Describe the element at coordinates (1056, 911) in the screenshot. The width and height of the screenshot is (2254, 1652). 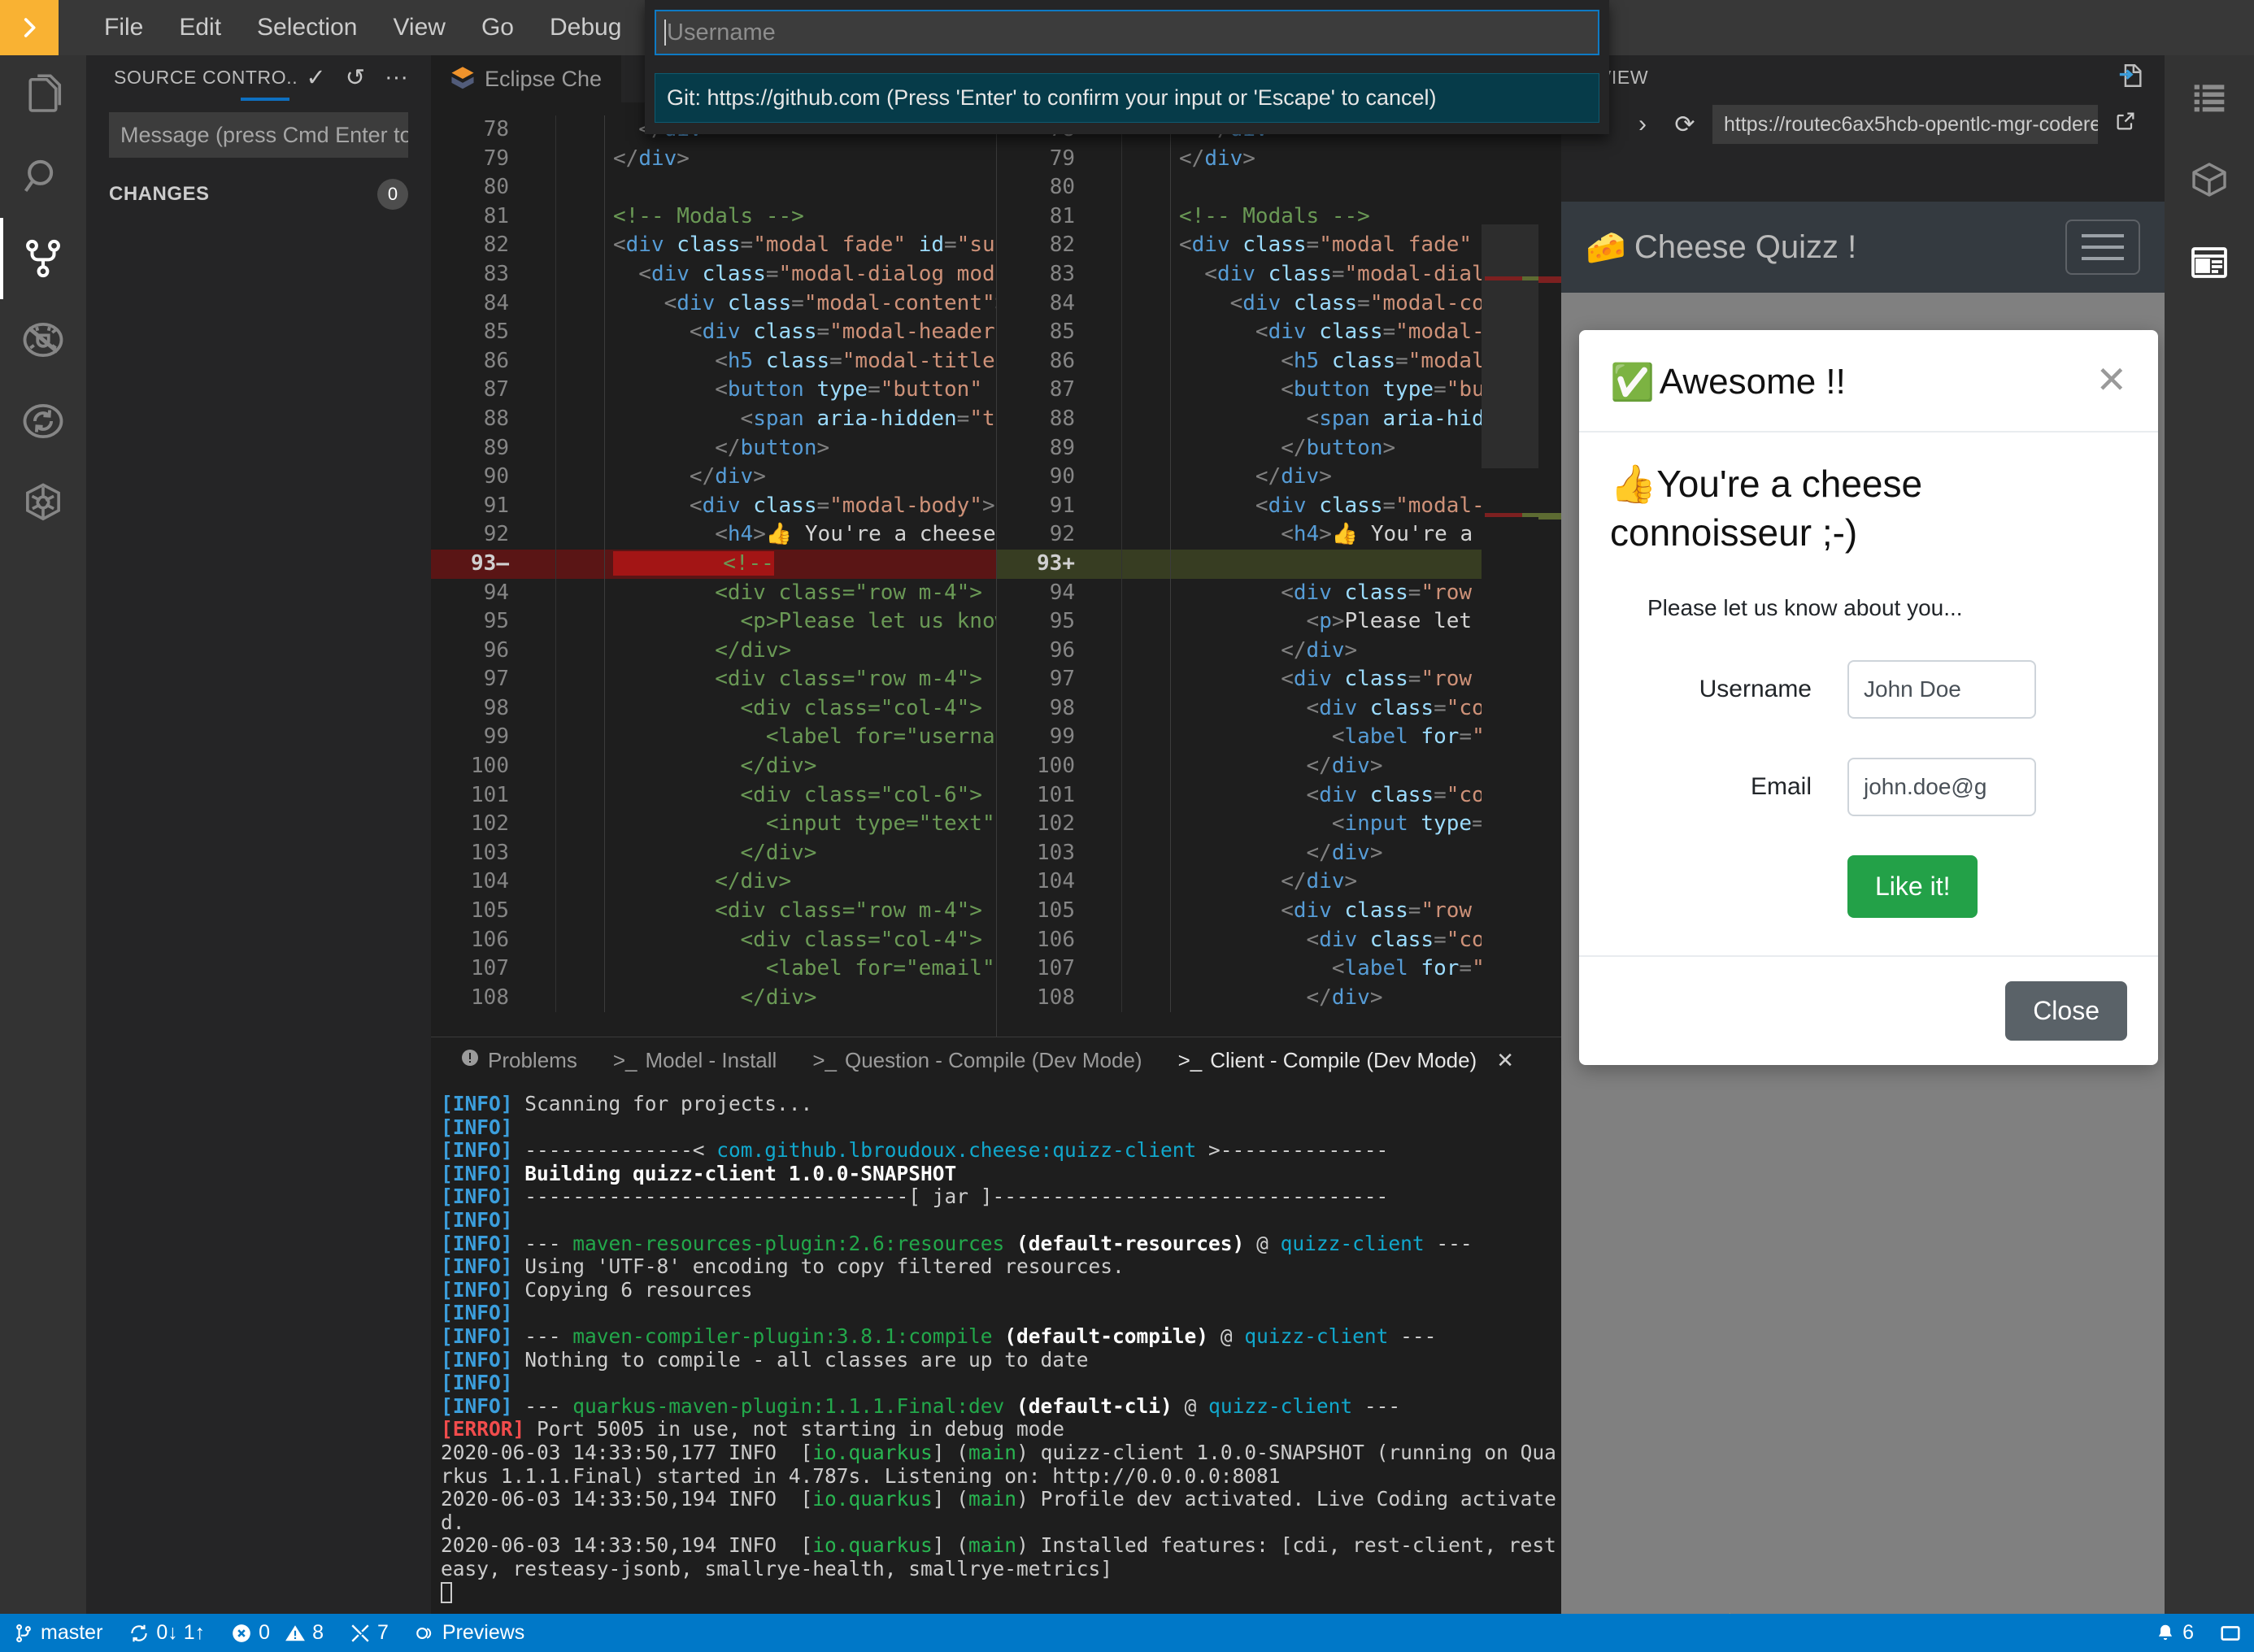
I see `line-number: 105` at that location.